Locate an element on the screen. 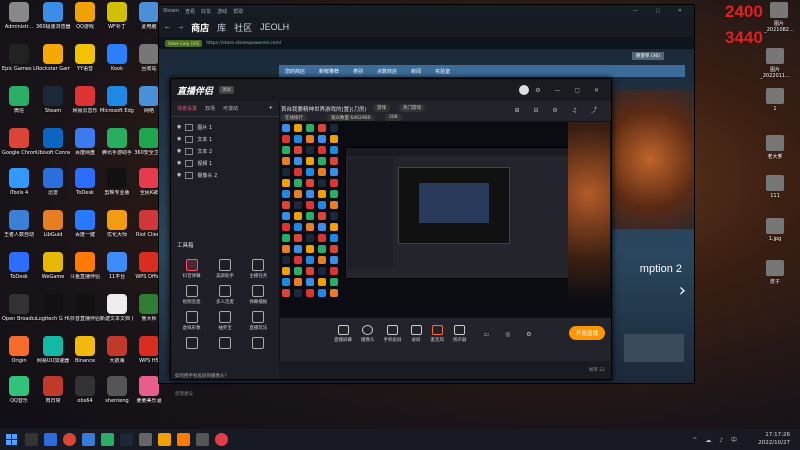 The height and width of the screenshot is (450, 800). desktop-icon: Microsoft Edge is located at coordinates (117, 100).